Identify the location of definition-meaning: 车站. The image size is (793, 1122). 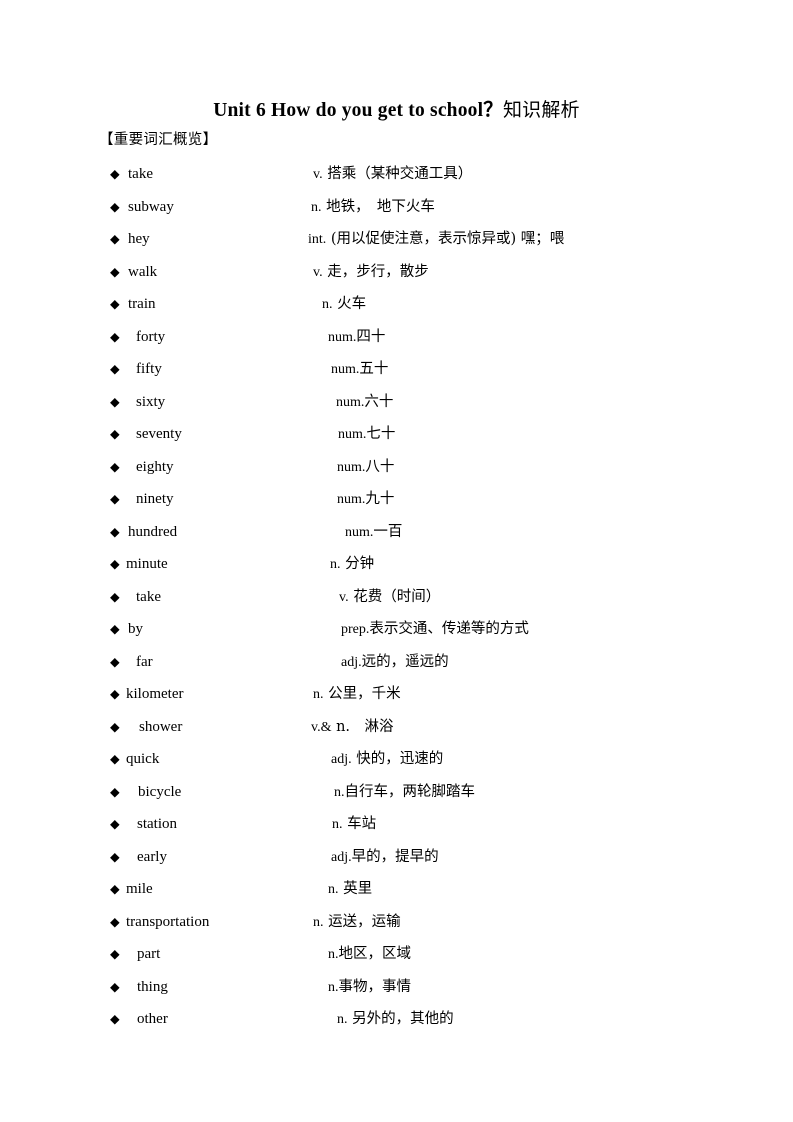
(359, 824).